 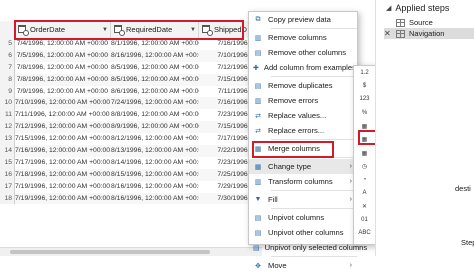 What do you see at coordinates (258, 233) in the screenshot?
I see `unpivot-other-icon: ▤` at bounding box center [258, 233].